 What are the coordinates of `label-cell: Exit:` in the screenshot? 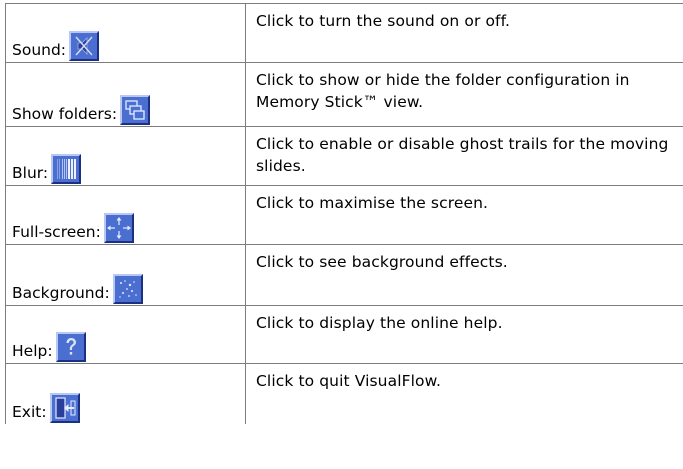 It's located at (125, 393).